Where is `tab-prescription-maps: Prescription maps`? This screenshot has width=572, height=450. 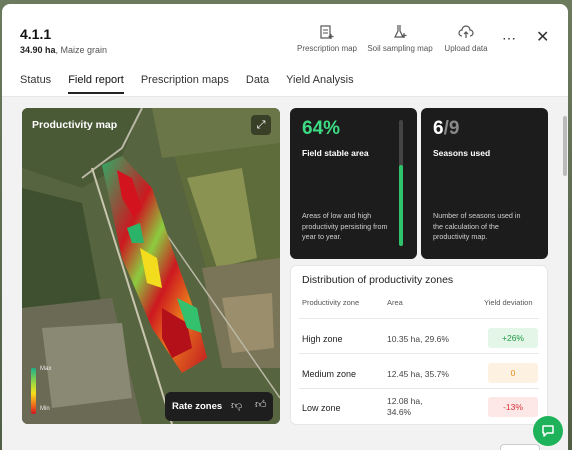
tab-prescription-maps: Prescription maps is located at coordinates (185, 83).